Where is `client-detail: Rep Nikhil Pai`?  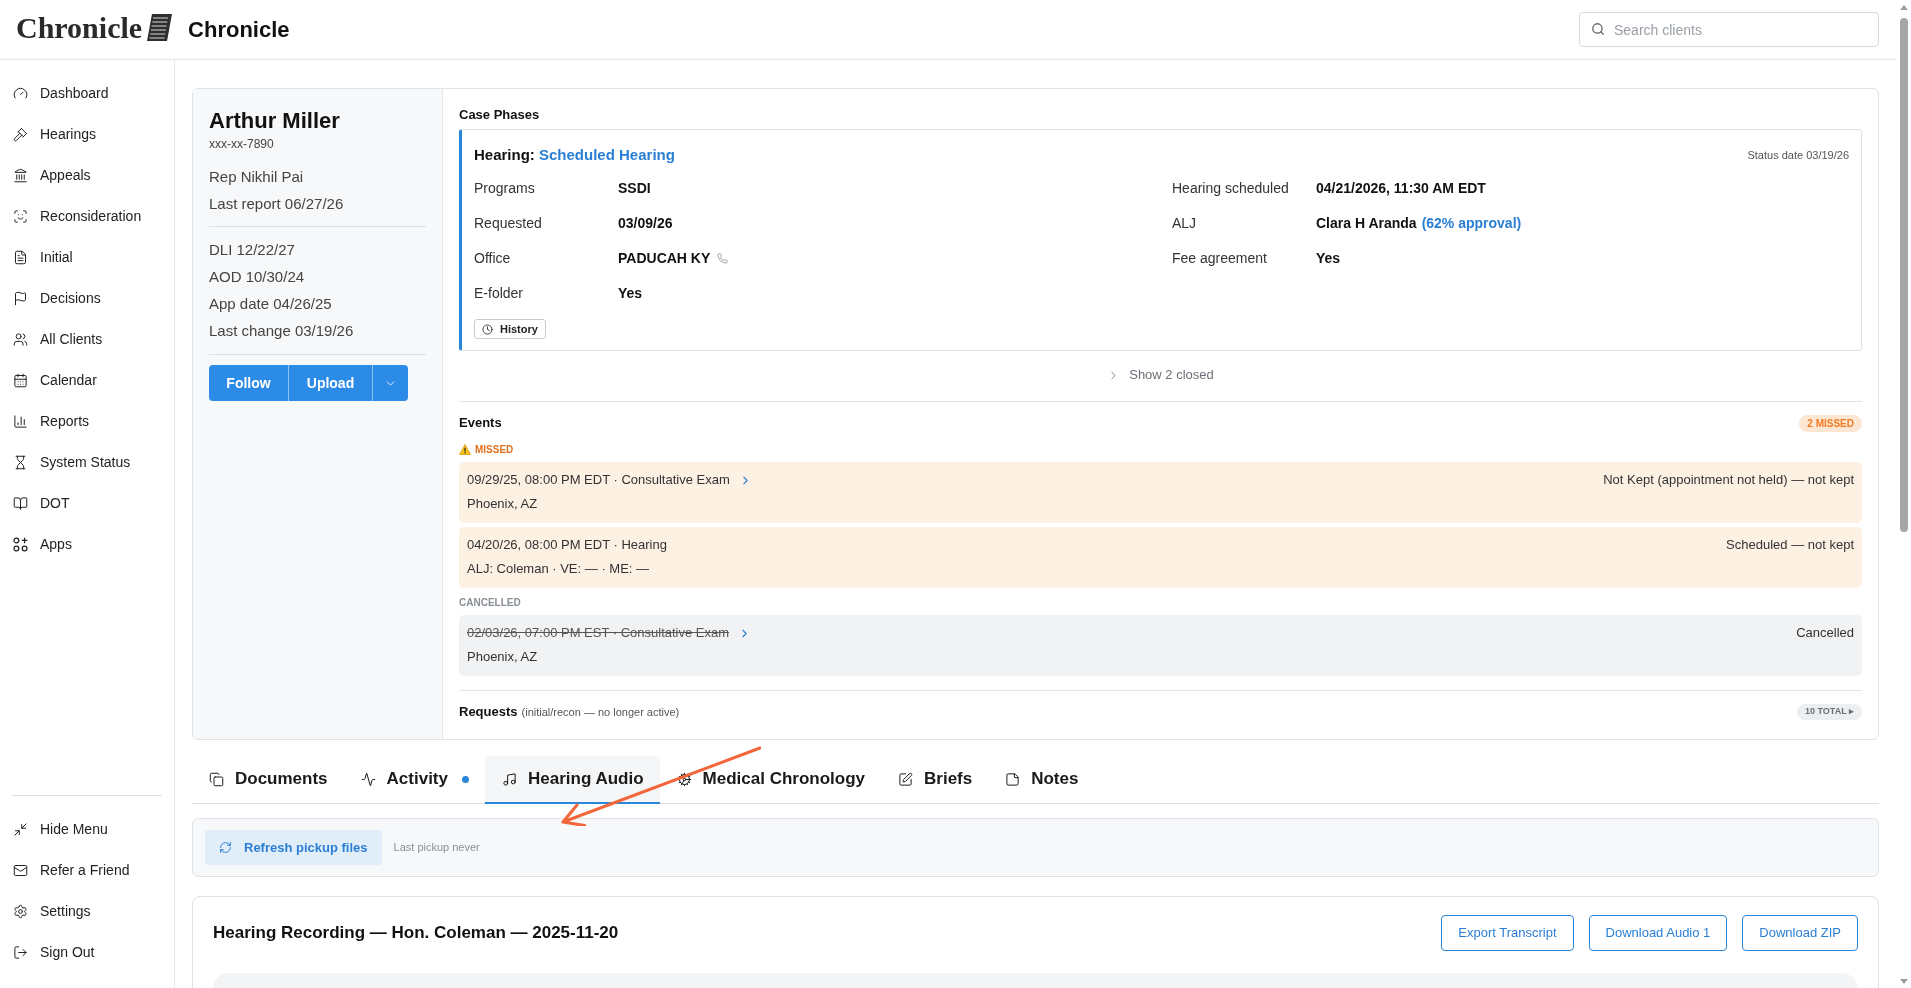
client-detail: Rep Nikhil Pai is located at coordinates (257, 177).